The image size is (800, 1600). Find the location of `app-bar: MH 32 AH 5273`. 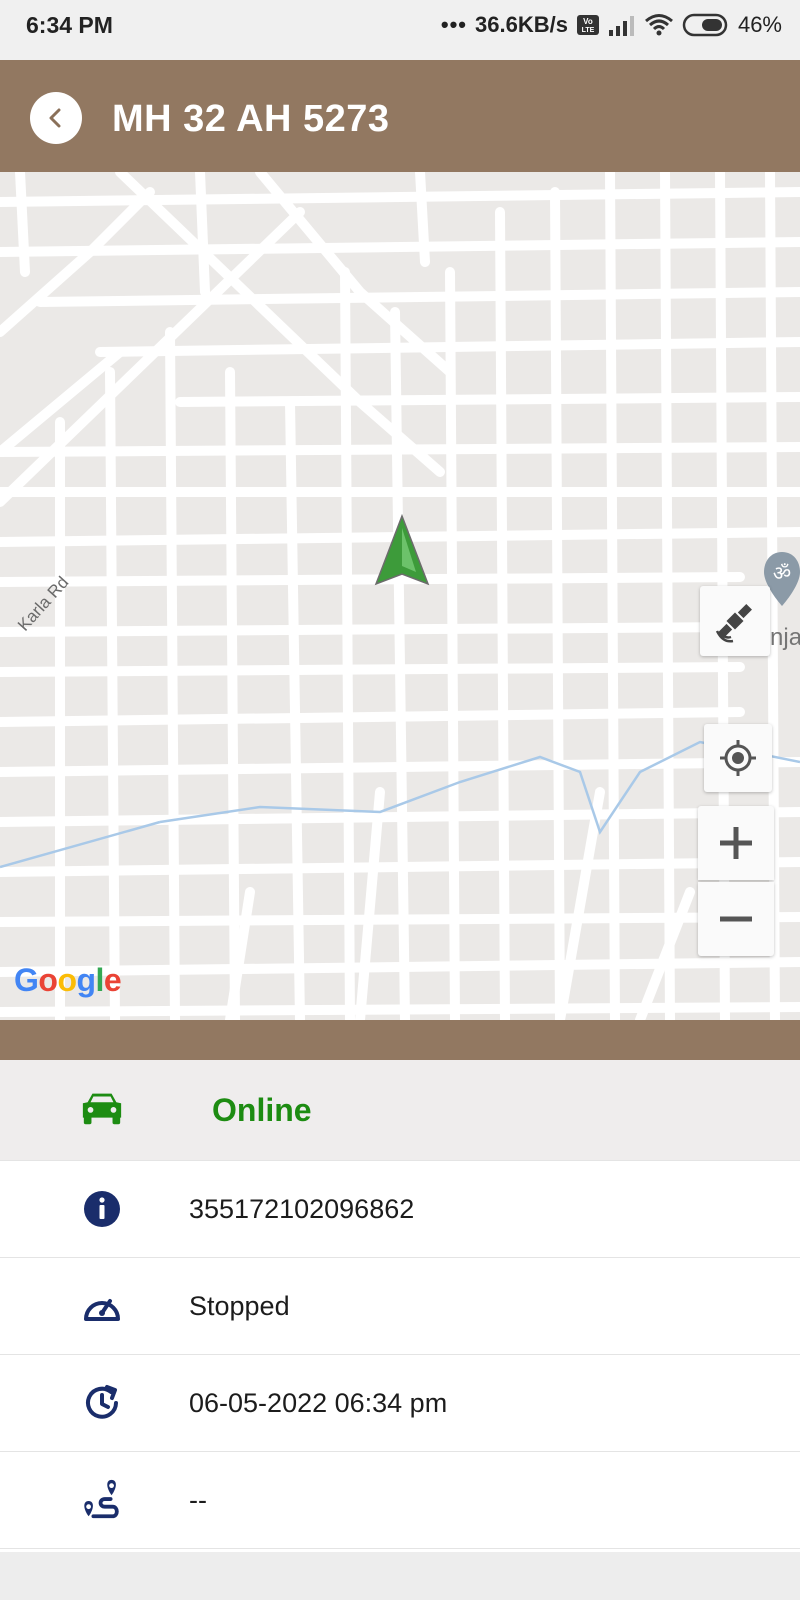

app-bar: MH 32 AH 5273 is located at coordinates (400, 116).